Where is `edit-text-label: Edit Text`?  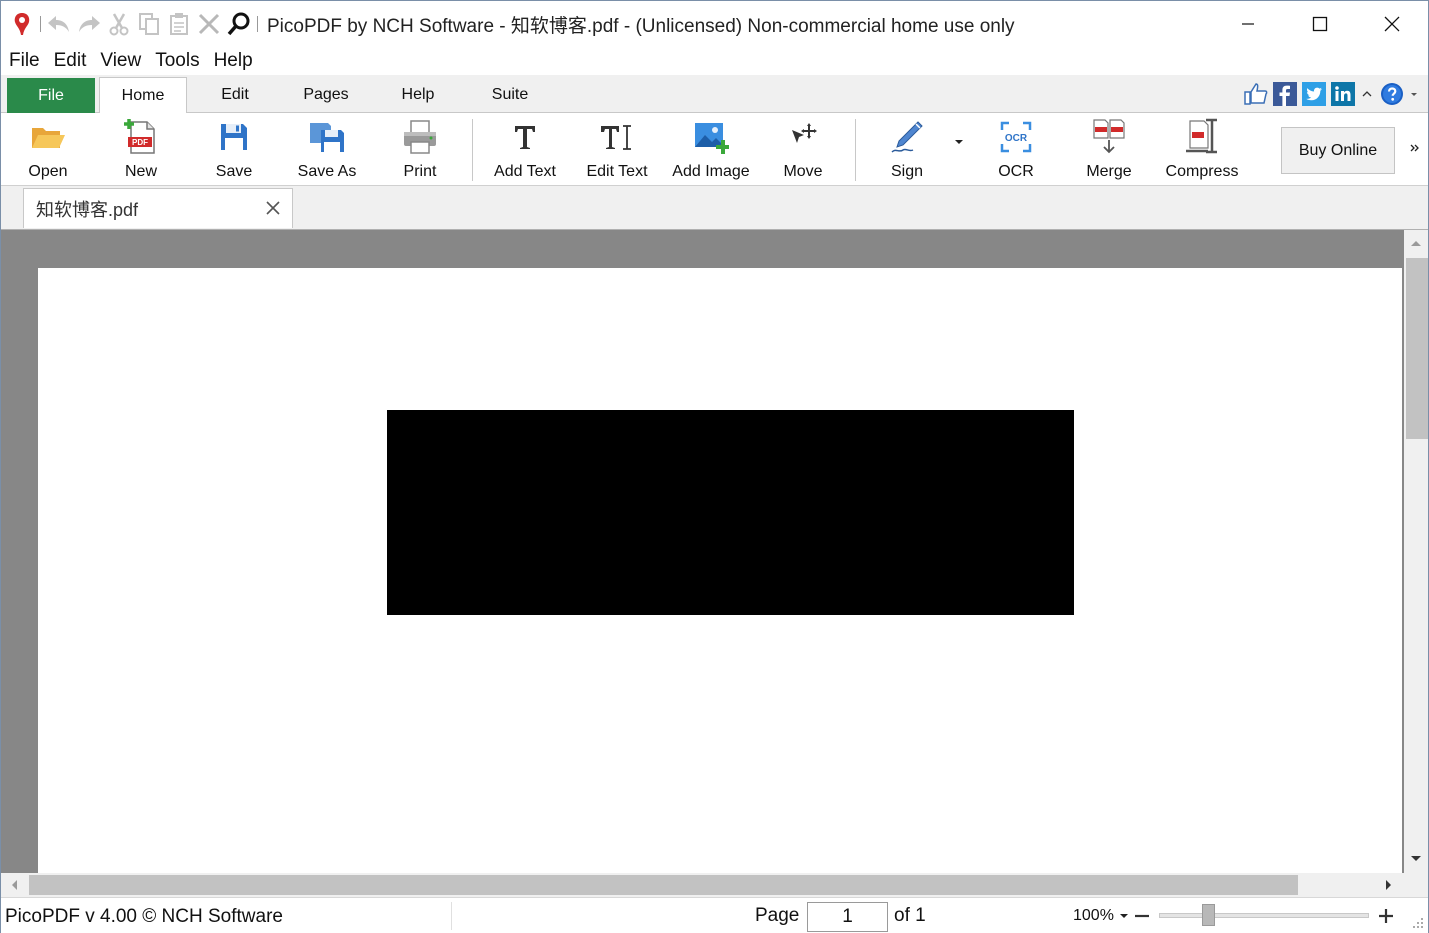 edit-text-label: Edit Text is located at coordinates (617, 171).